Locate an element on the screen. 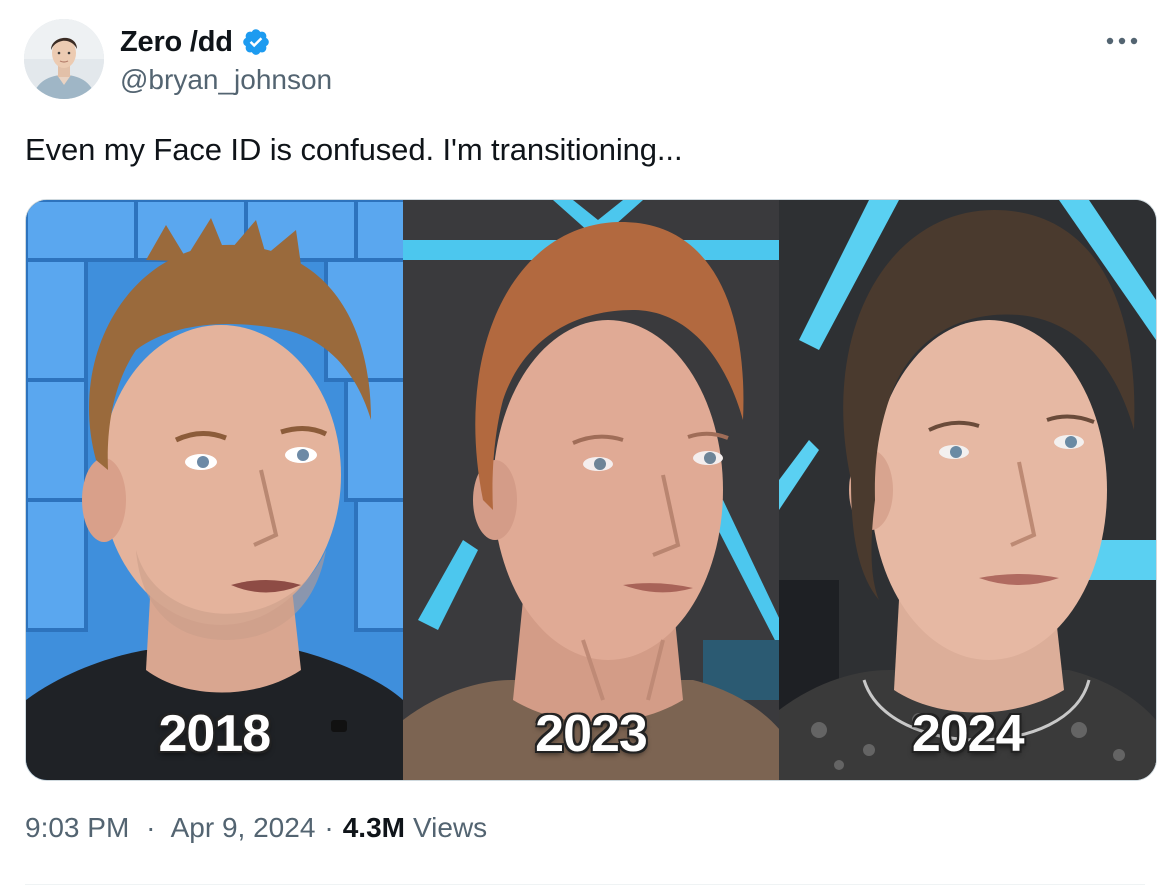 This screenshot has width=1170, height=890. year-label: 2024 is located at coordinates (968, 734).